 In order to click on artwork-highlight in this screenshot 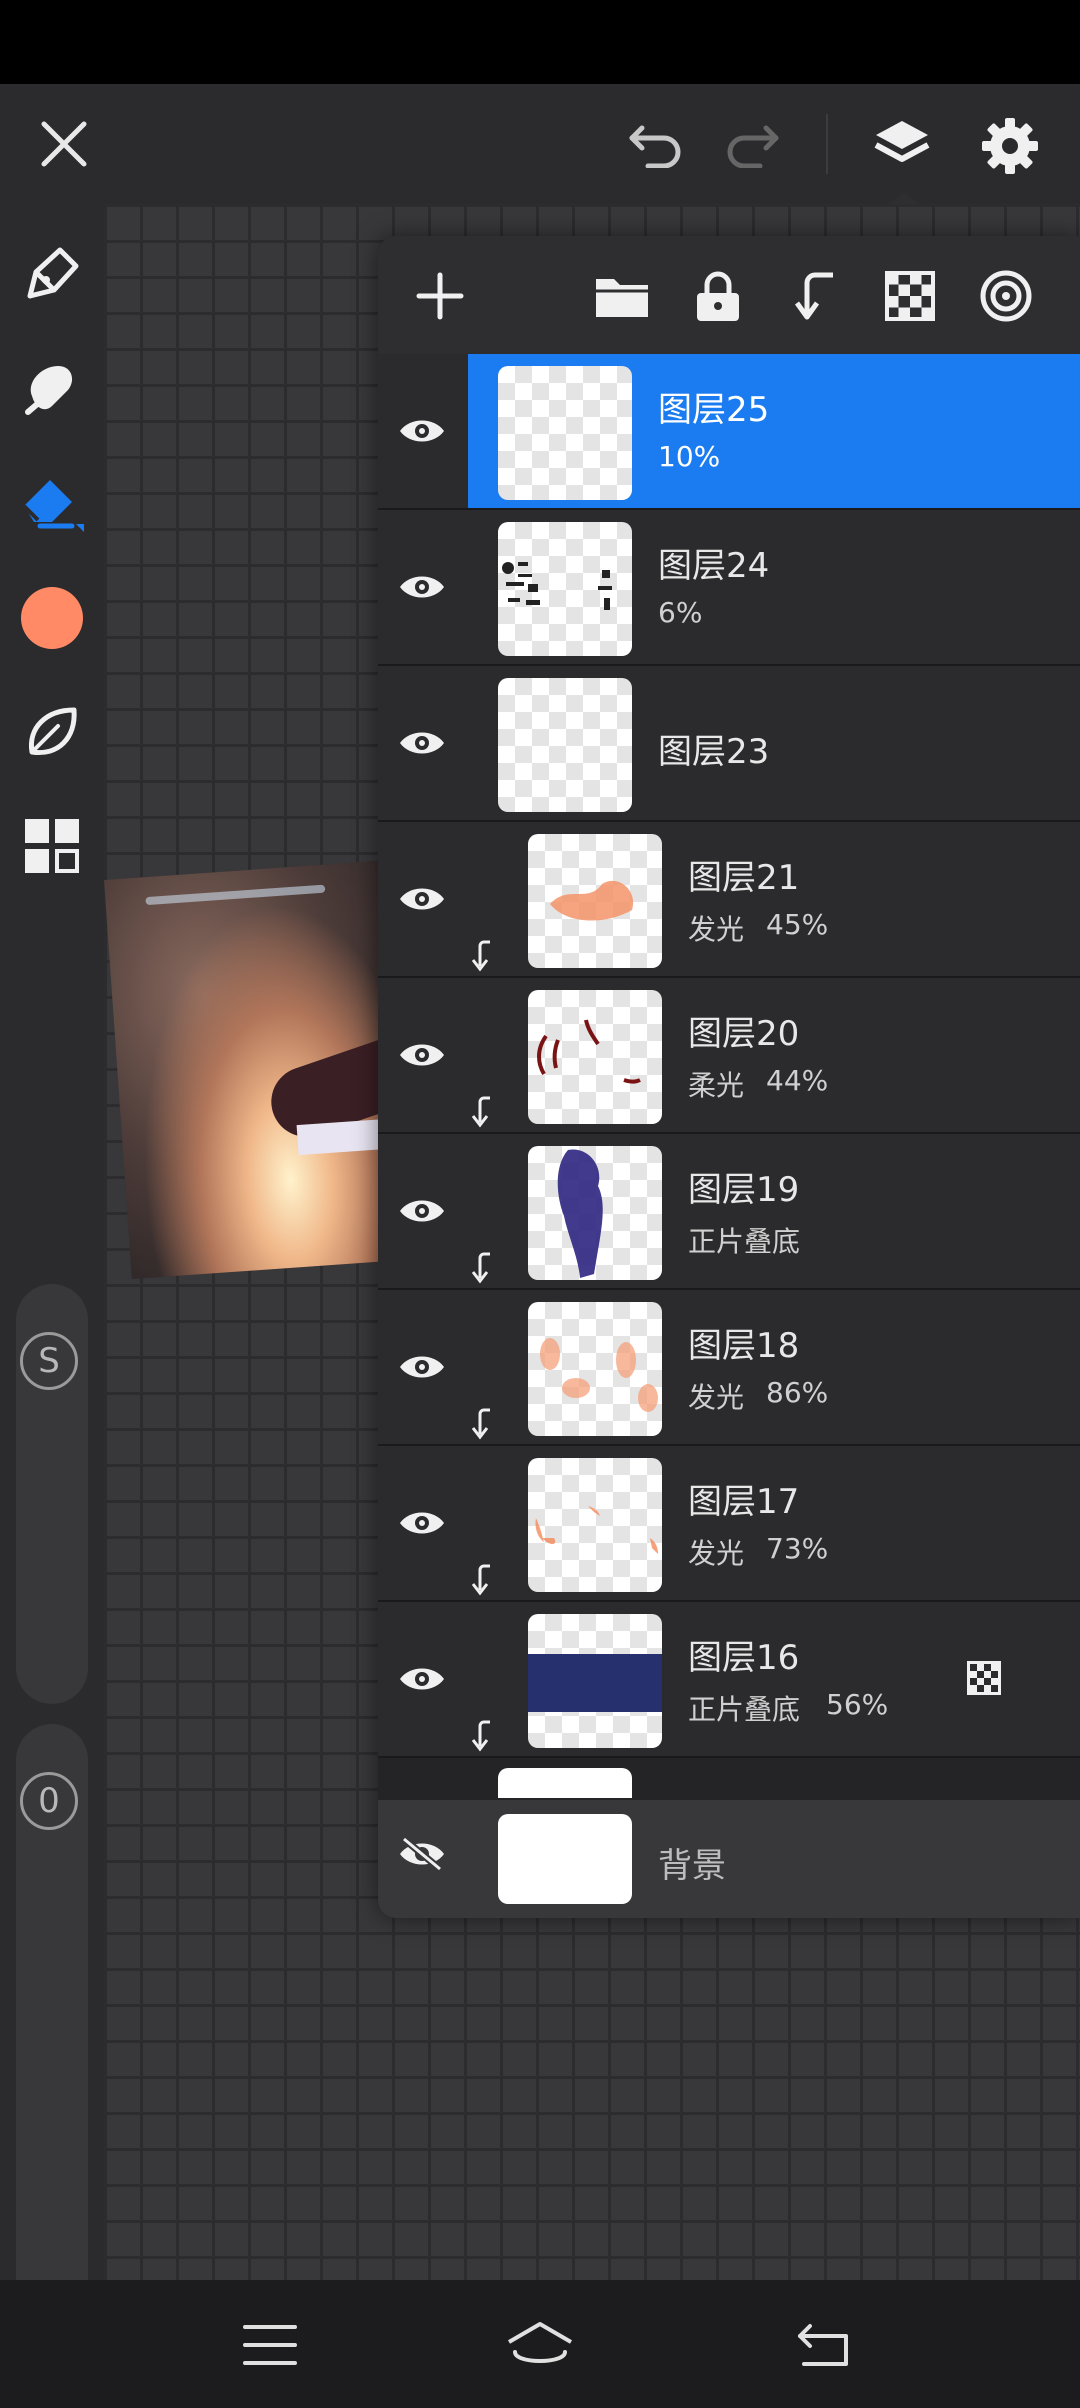, I will do `click(235, 895)`.